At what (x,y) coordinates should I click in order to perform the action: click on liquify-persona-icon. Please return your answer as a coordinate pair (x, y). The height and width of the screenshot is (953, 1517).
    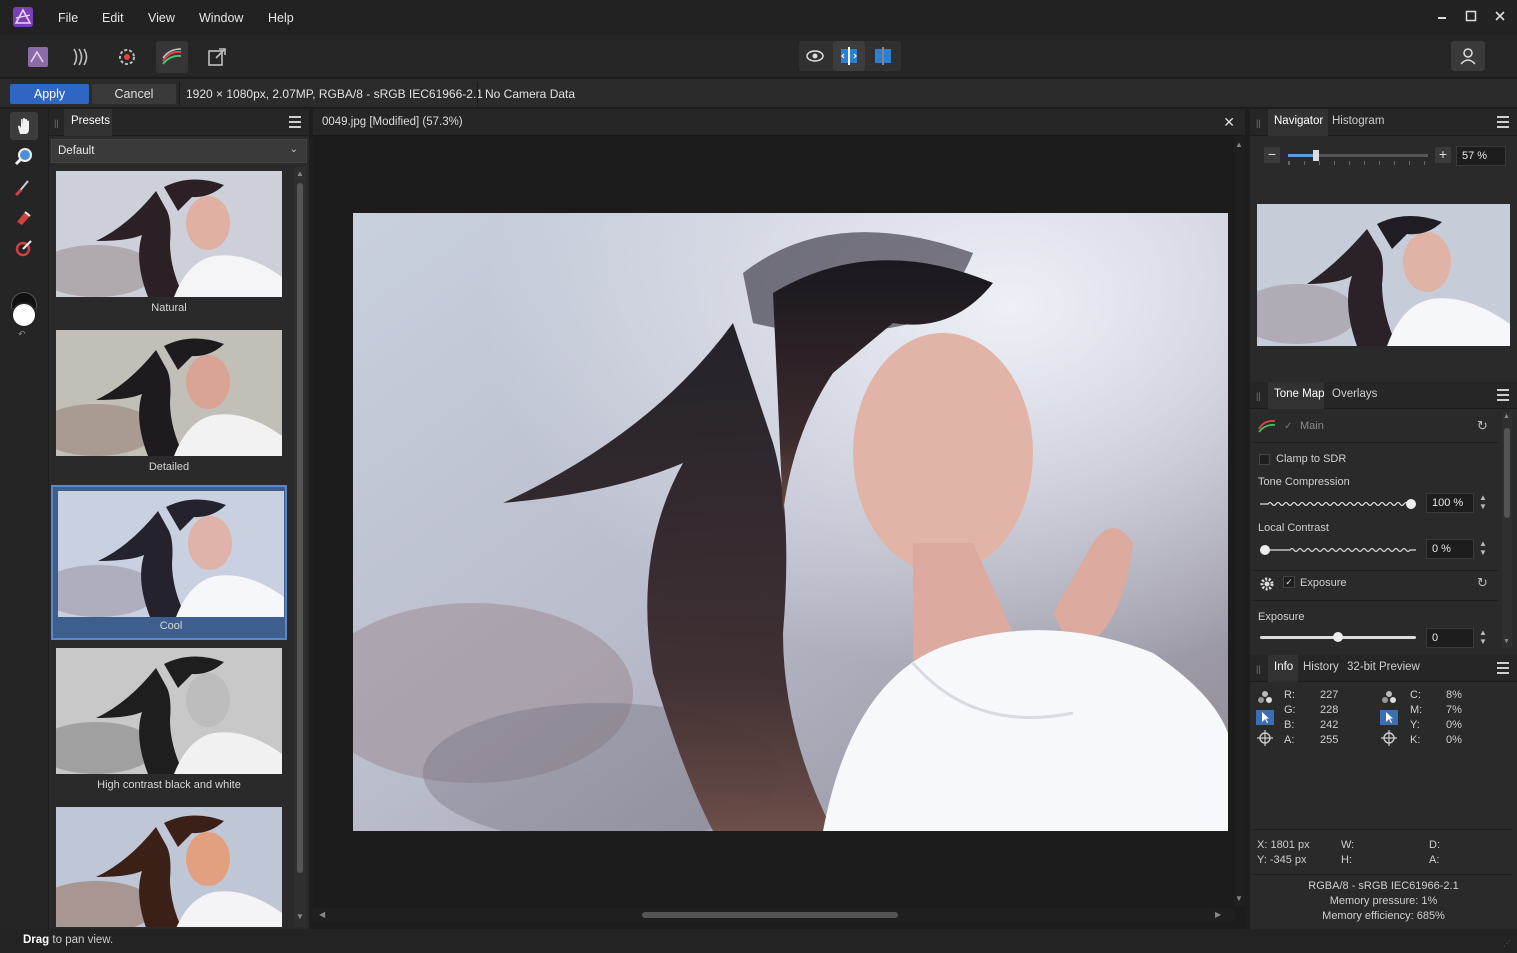
    Looking at the image, I should click on (82, 57).